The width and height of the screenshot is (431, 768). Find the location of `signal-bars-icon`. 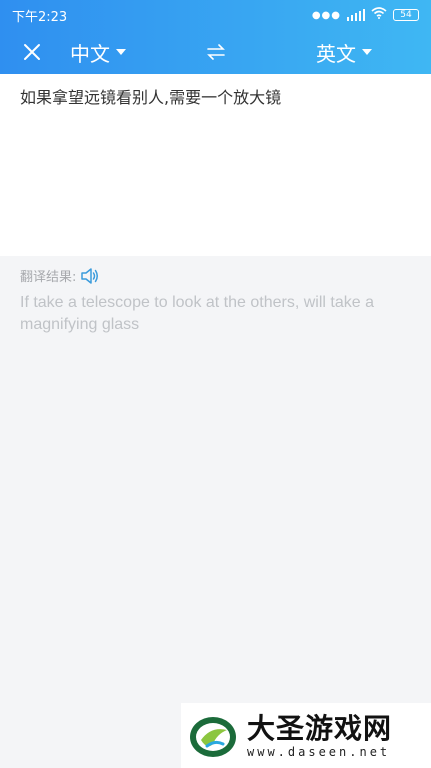

signal-bars-icon is located at coordinates (356, 15).